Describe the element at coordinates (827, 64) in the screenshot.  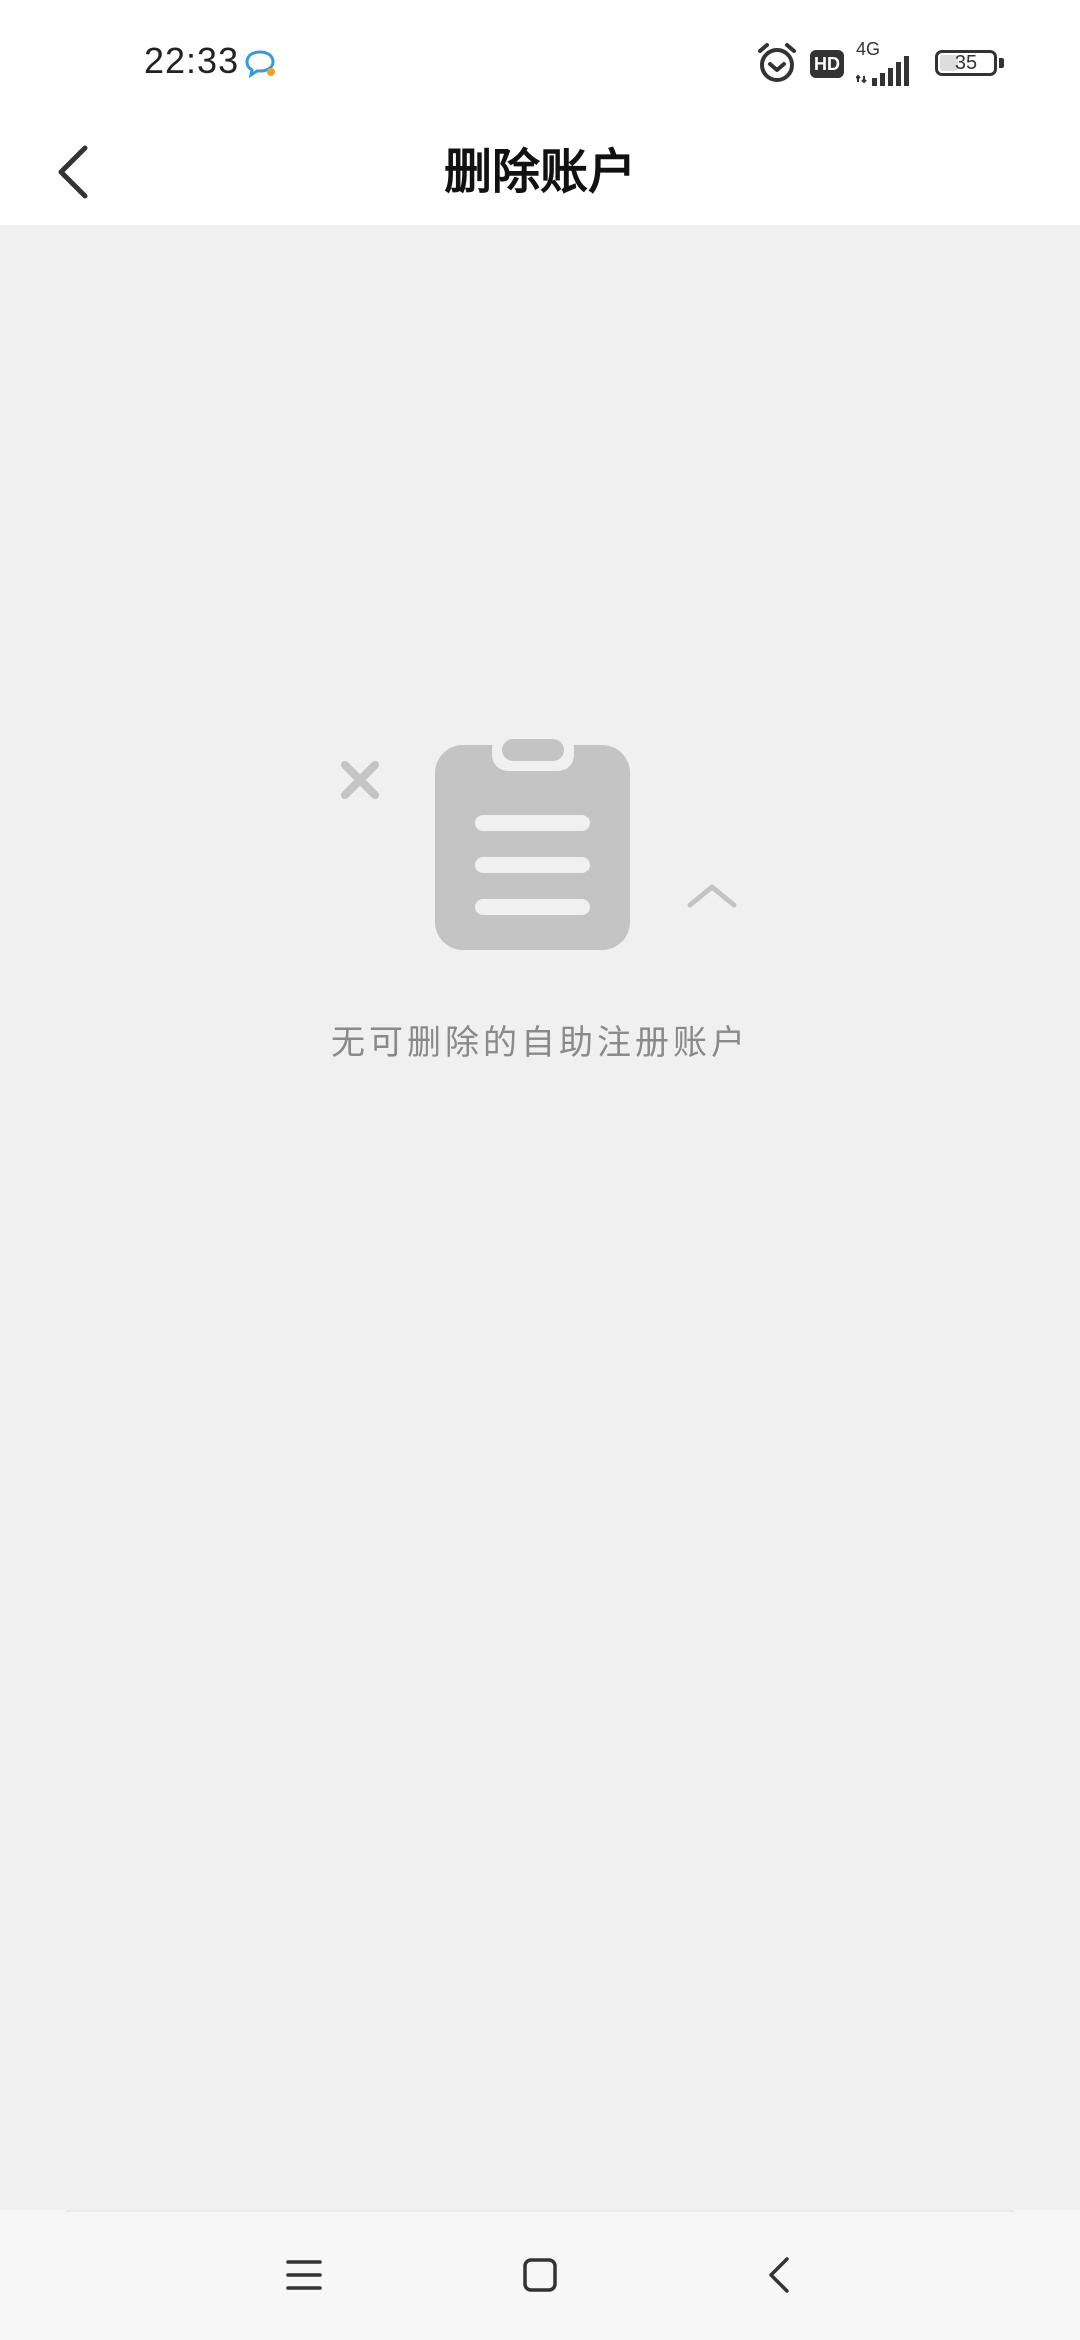
I see `hd-icon: HD` at that location.